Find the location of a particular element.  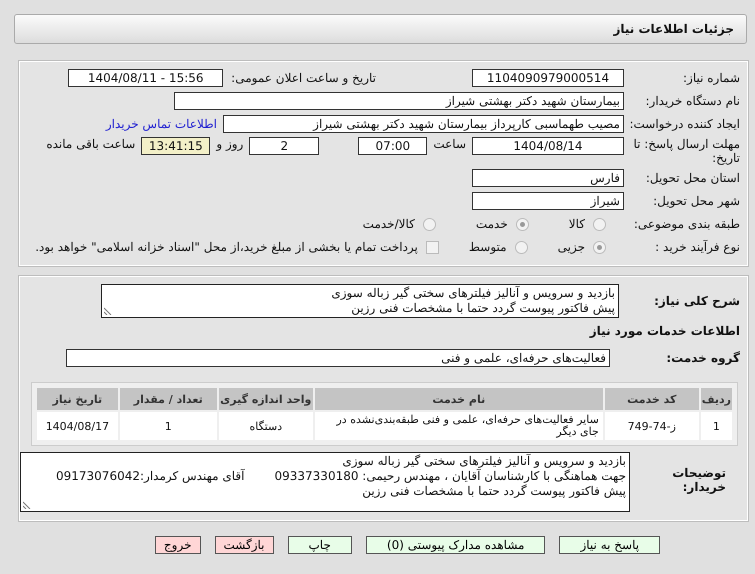

field-label: گروه خدمت: is located at coordinates (702, 358).